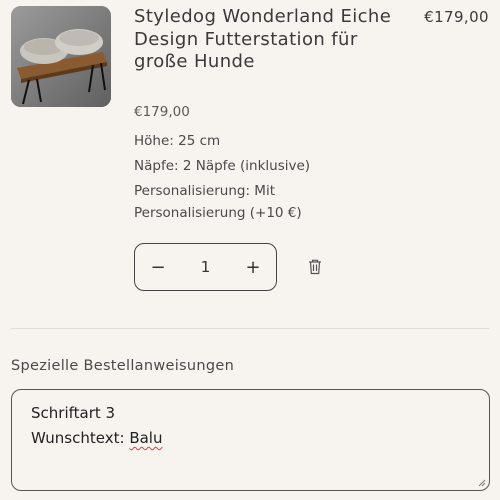 This screenshot has height=500, width=500. Describe the element at coordinates (482, 483) in the screenshot. I see `resize-grip-icon` at that location.